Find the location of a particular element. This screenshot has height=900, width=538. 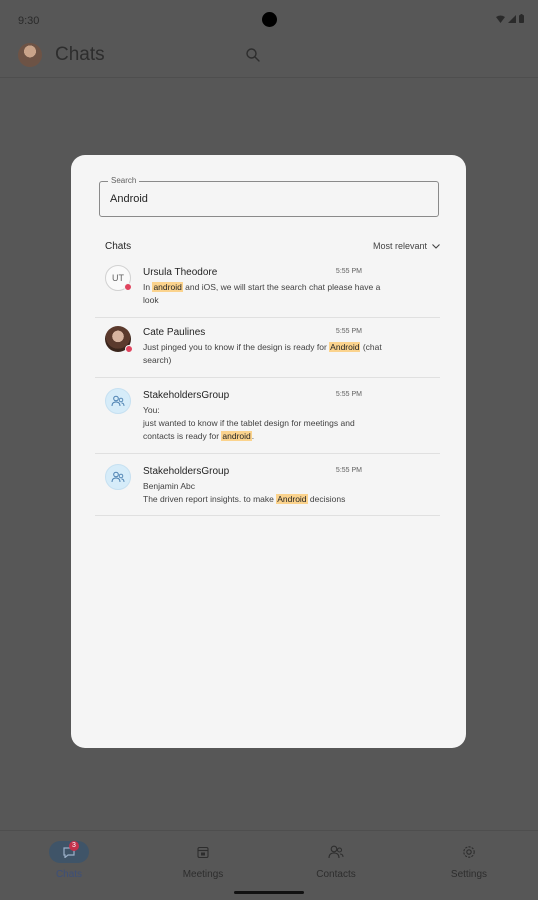

nav-label-contacts: Contacts is located at coordinates (336, 874).